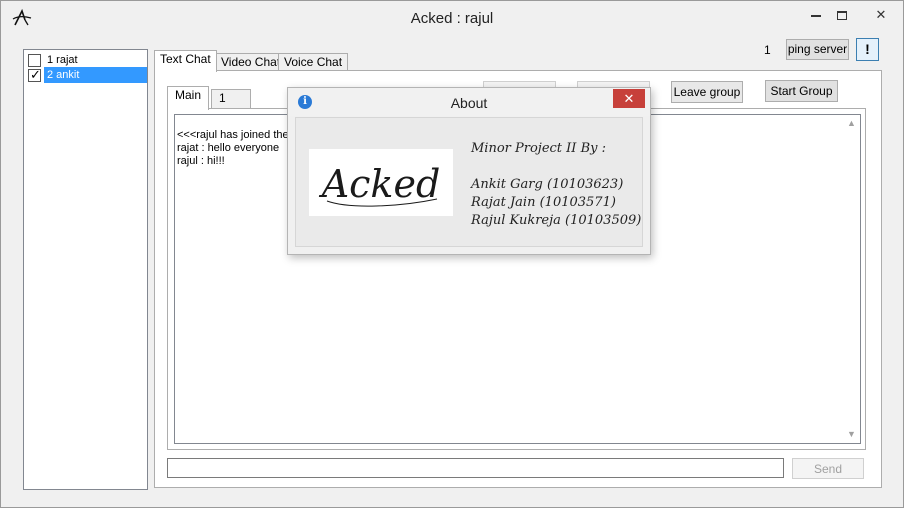 This screenshot has width=904, height=508. Describe the element at coordinates (185, 61) in the screenshot. I see `tab-text-chat: Text Chat` at that location.